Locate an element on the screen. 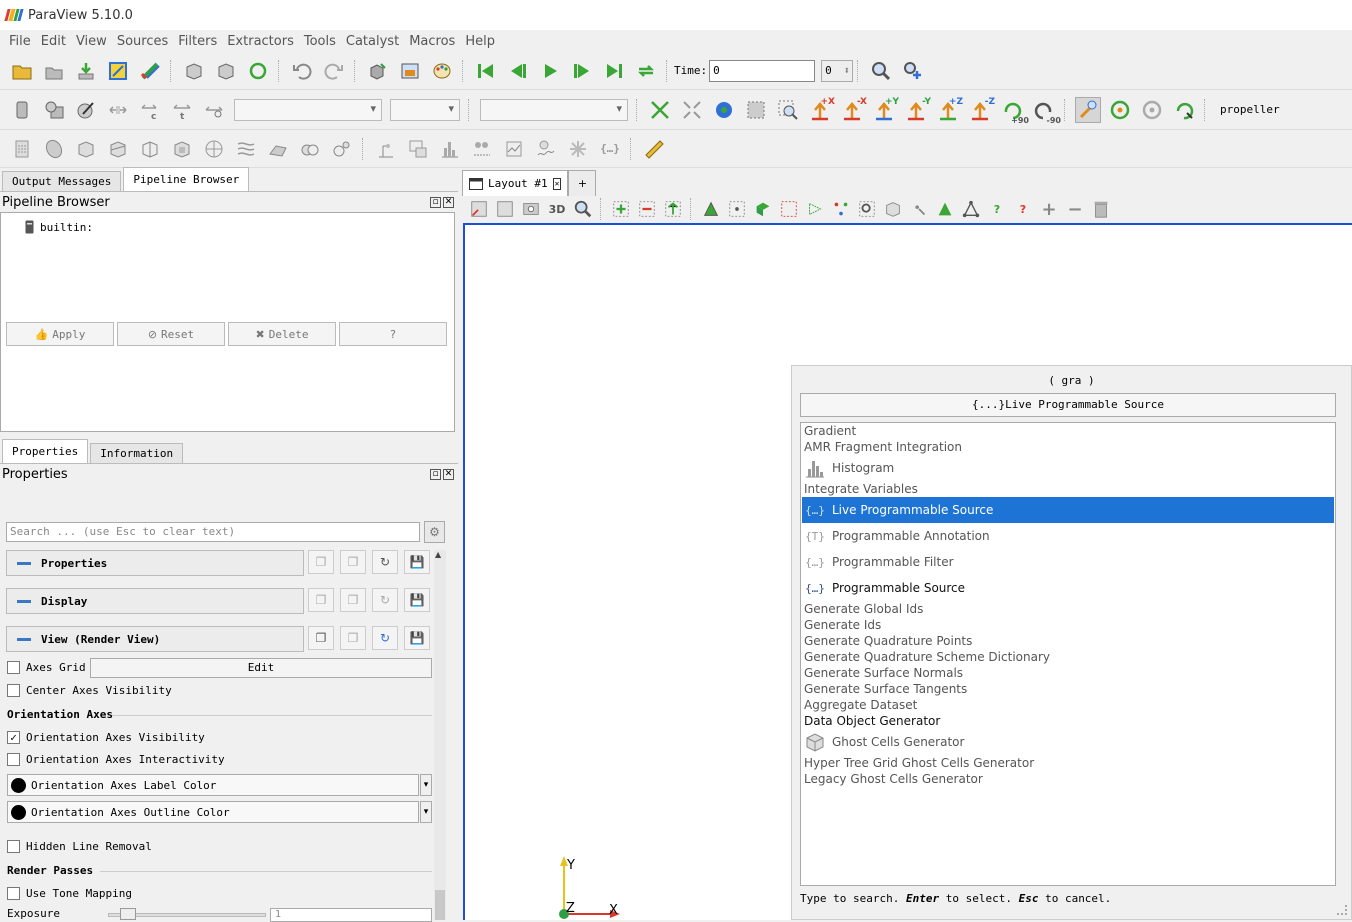 This screenshot has width=1352, height=922. outline-color-dropdown: ▾ is located at coordinates (426, 812).